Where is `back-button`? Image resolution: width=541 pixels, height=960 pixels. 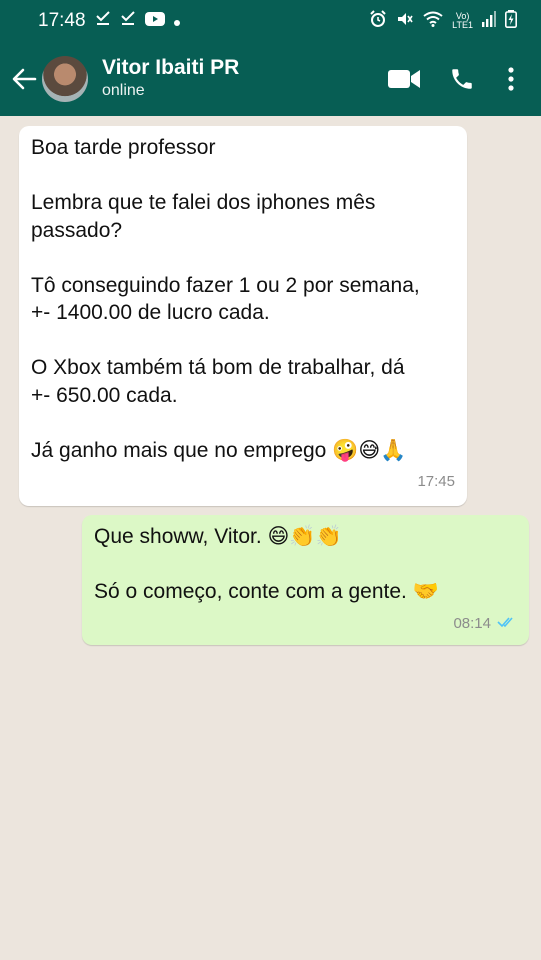 back-button is located at coordinates (24, 79).